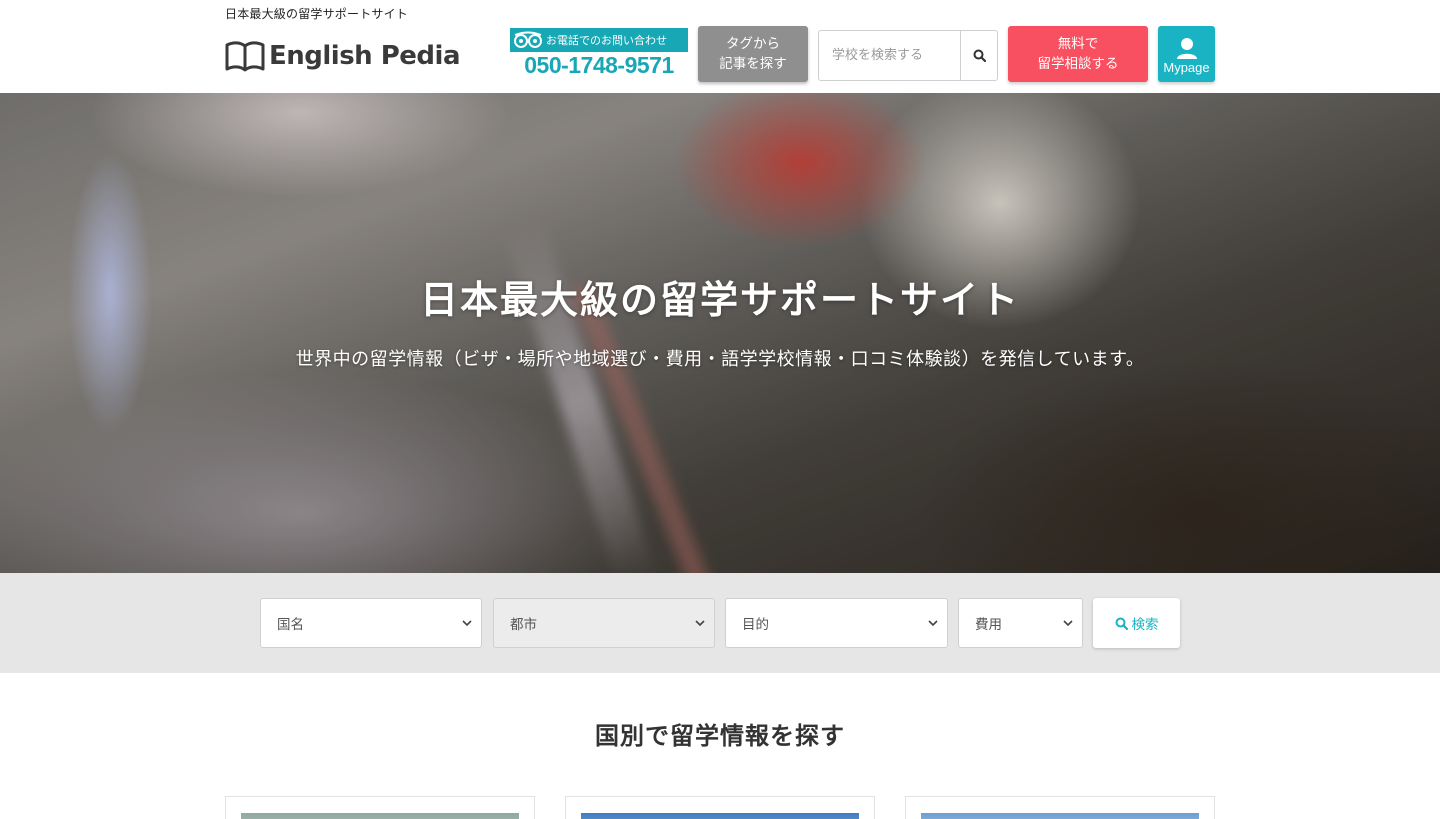  What do you see at coordinates (988, 625) in the screenshot?
I see `cost-select-value: 費用` at bounding box center [988, 625].